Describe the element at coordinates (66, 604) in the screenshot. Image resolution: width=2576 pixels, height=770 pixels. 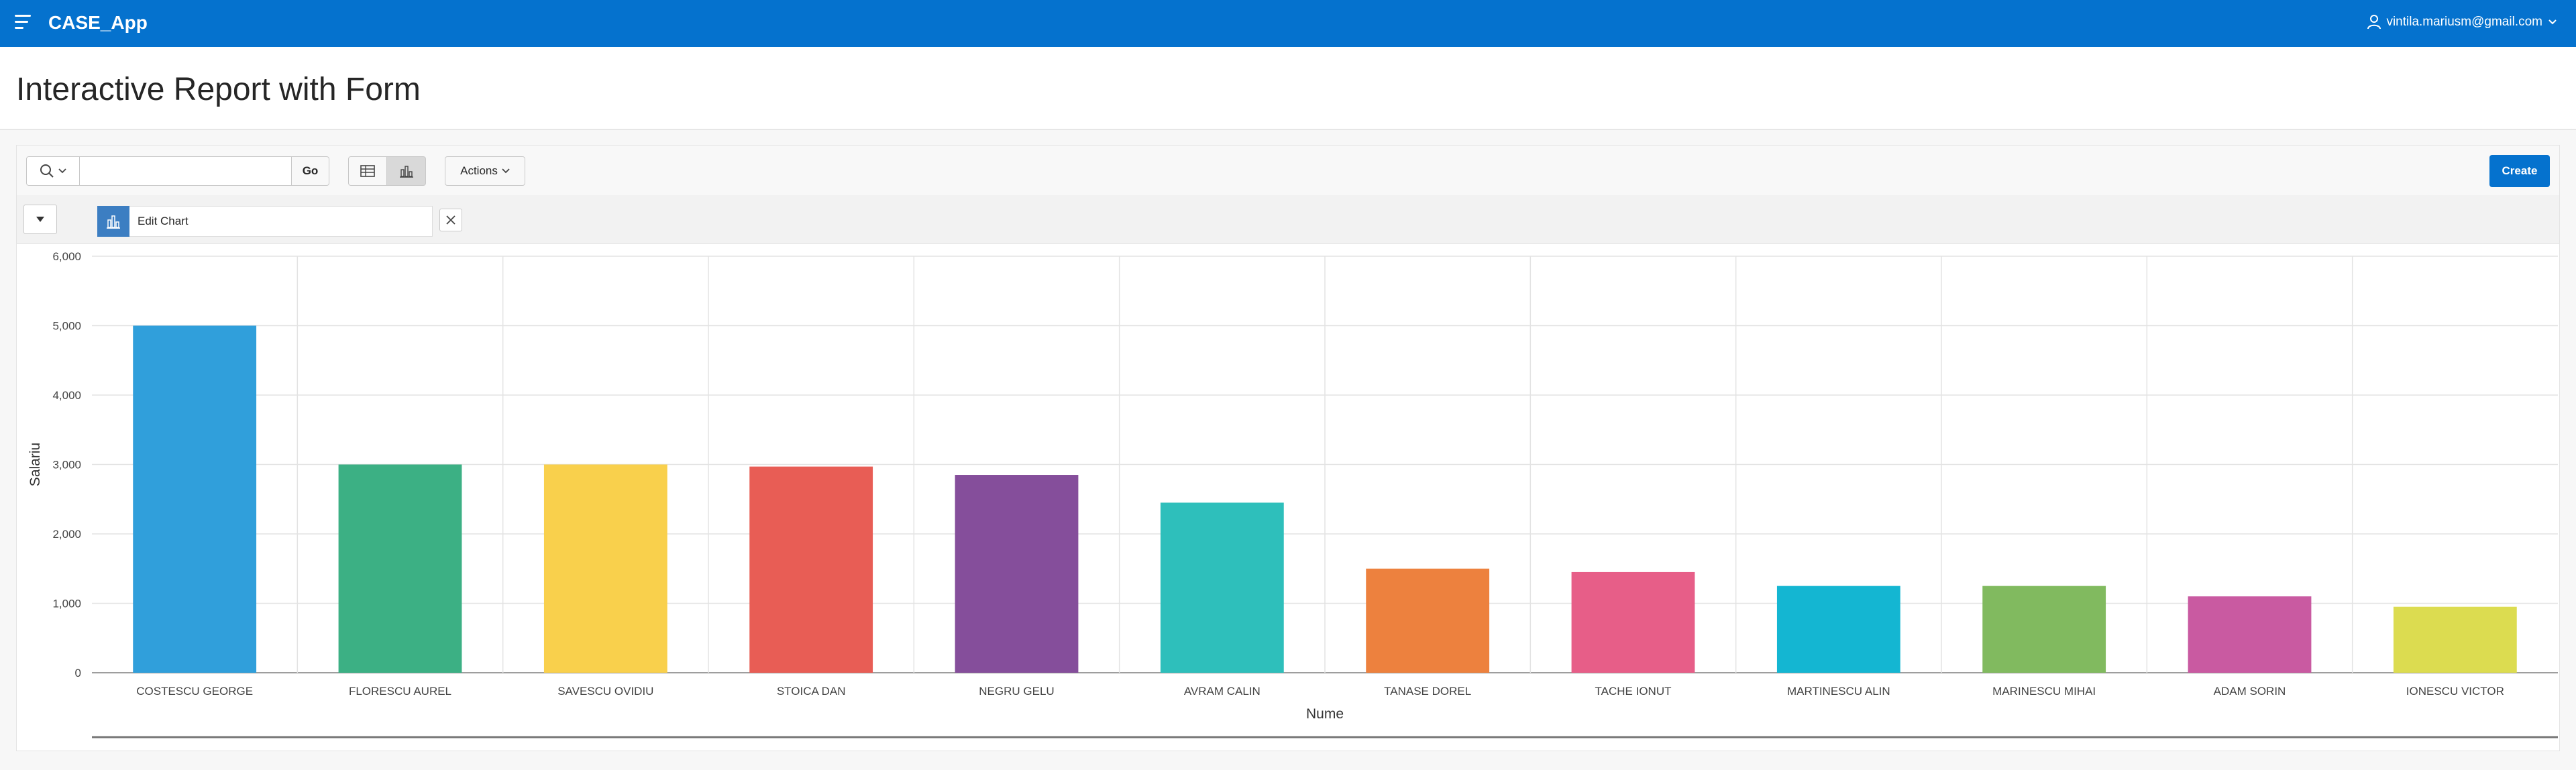
I see `y-tick-label: 1,000` at that location.